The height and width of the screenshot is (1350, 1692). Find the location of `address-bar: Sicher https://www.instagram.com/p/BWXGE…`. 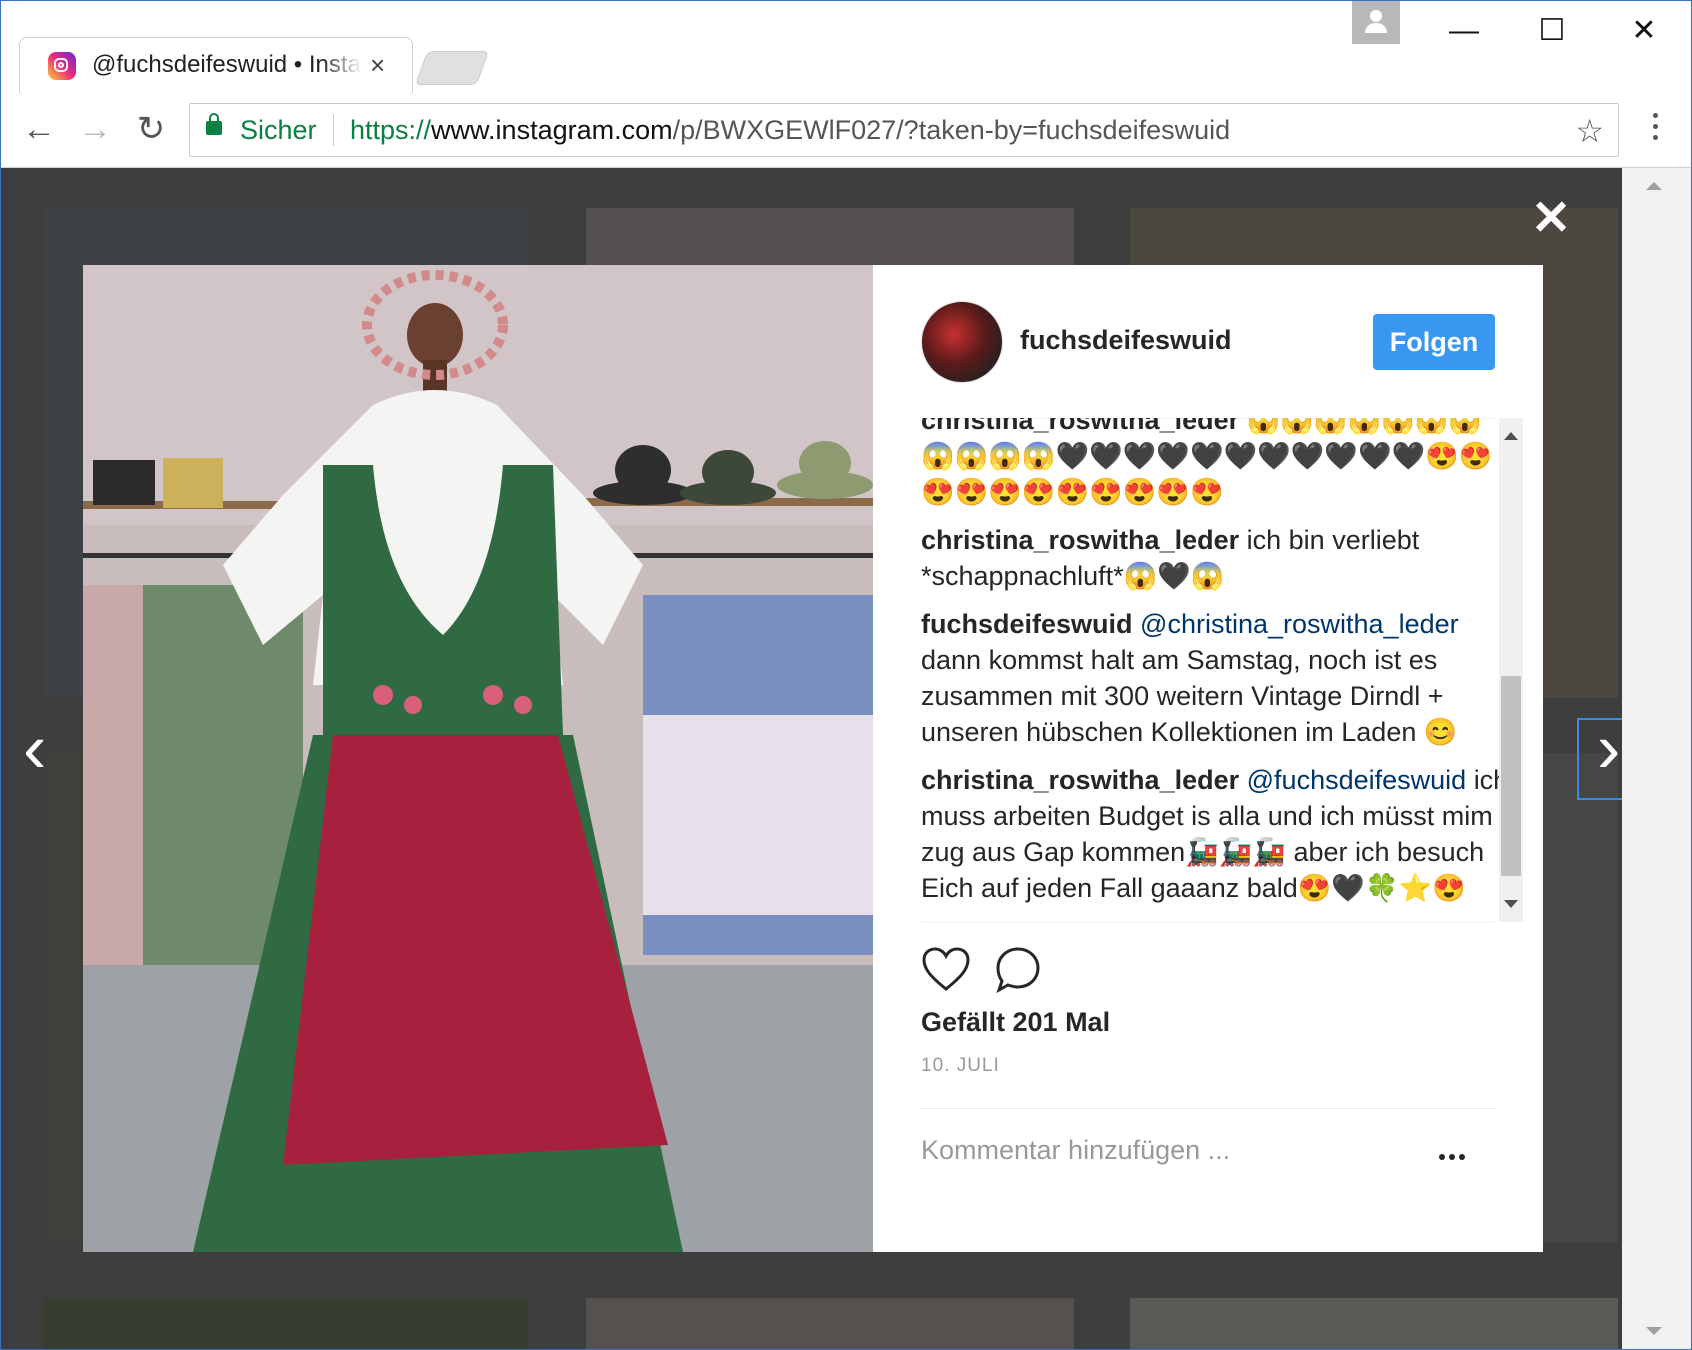

address-bar: Sicher https://www.instagram.com/p/BWXGE… is located at coordinates (904, 130).